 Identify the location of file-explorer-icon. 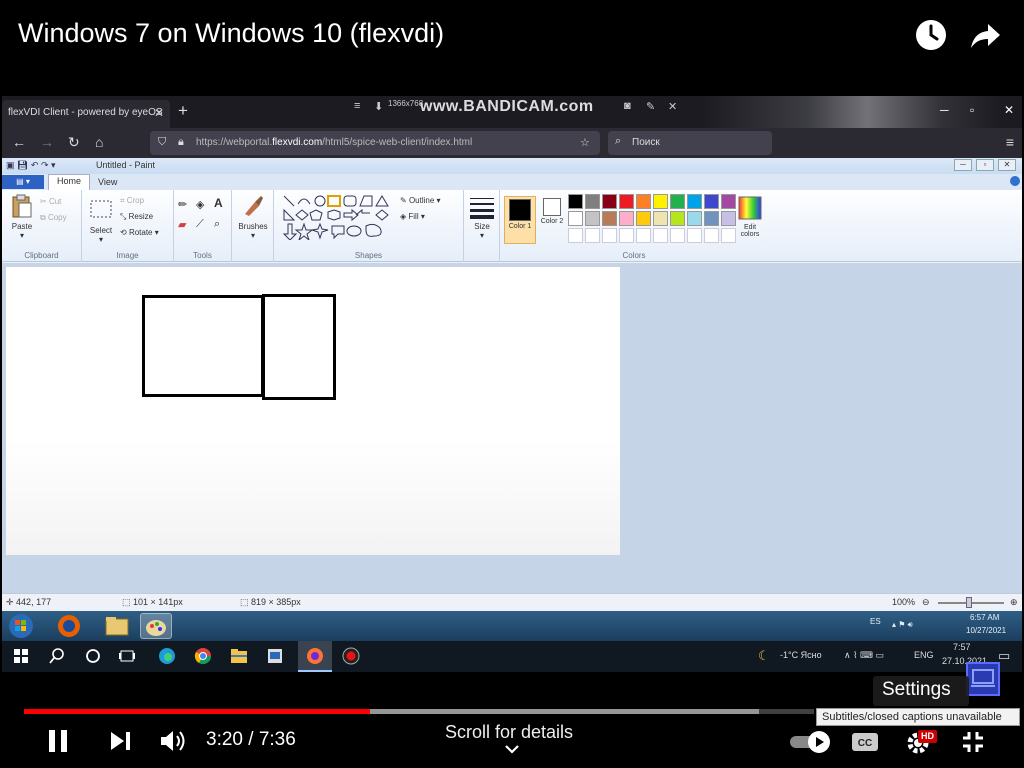
(239, 656).